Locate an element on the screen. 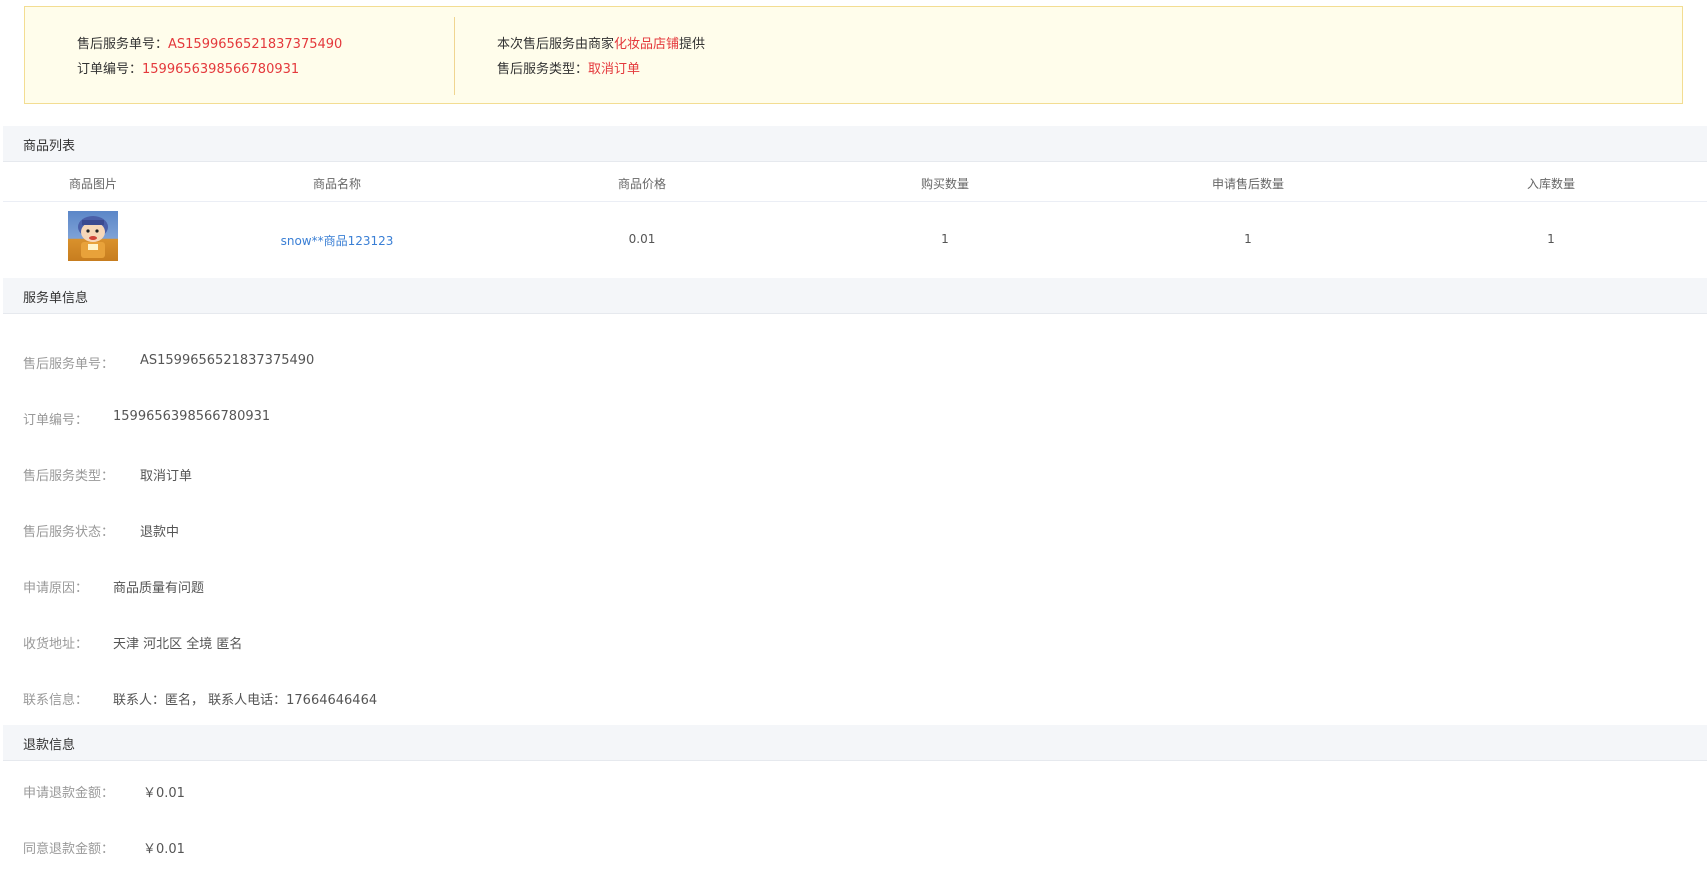 Image resolution: width=1707 pixels, height=876 pixels. col-stock-qty: 入库数量 is located at coordinates (1551, 184).